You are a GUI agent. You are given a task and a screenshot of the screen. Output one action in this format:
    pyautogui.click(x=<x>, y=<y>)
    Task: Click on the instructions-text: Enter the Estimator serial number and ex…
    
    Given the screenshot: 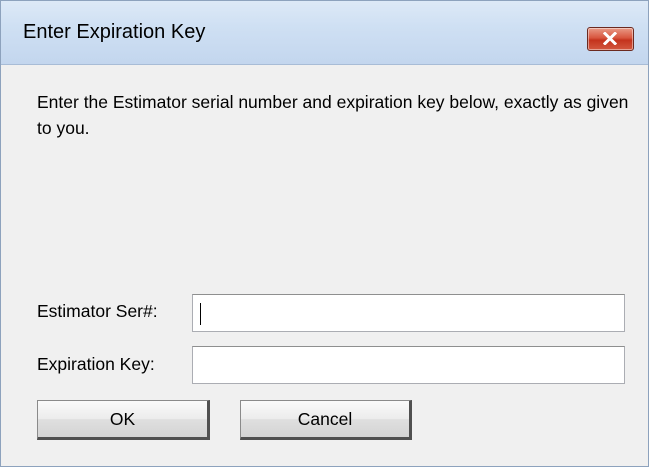 What is the action you would take?
    pyautogui.click(x=333, y=115)
    